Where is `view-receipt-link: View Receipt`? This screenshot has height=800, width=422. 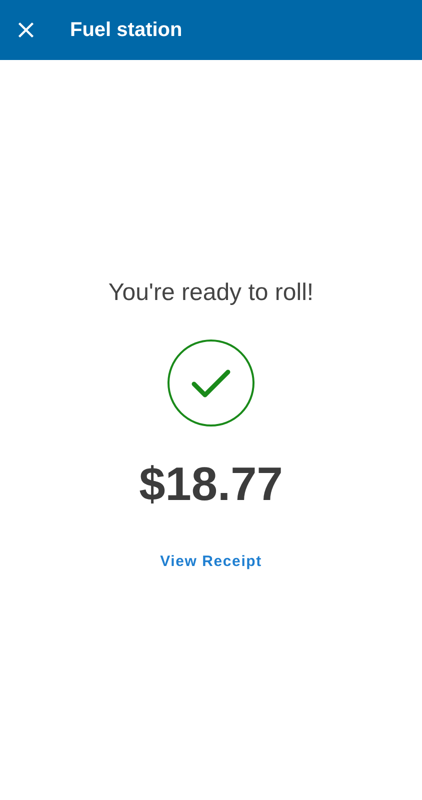
view-receipt-link: View Receipt is located at coordinates (211, 561).